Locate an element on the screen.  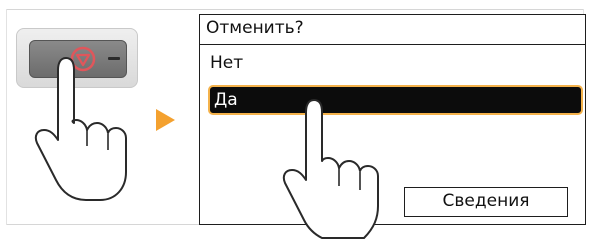
frame-border-left is located at coordinates (6, 117).